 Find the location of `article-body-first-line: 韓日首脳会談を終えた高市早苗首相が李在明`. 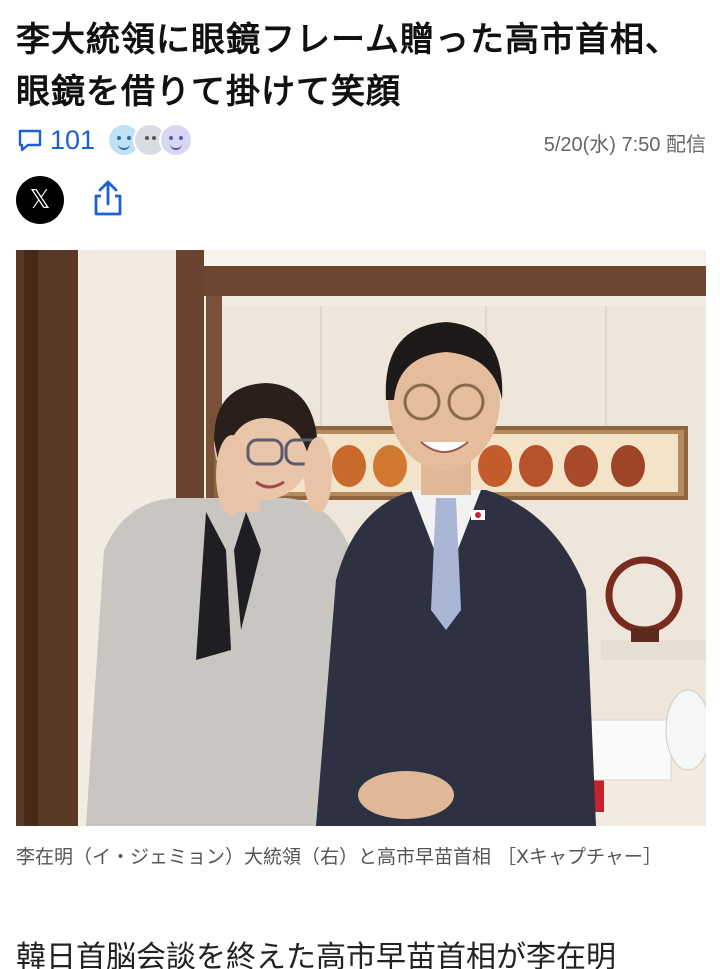

article-body-first-line: 韓日首脳会談を終えた高市早苗首相が李在明 is located at coordinates (316, 954).